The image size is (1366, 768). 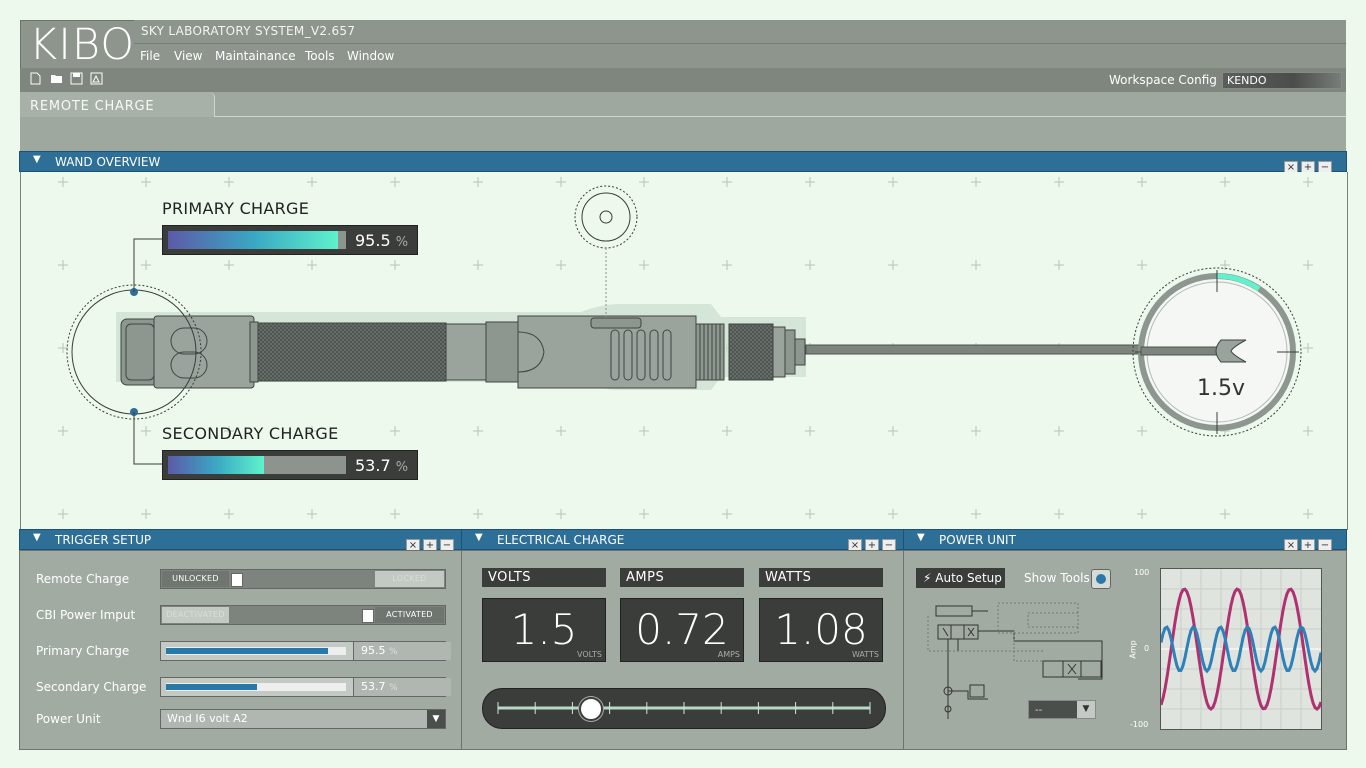 What do you see at coordinates (212, 687) in the screenshot?
I see `secondary-charge-row-fill` at bounding box center [212, 687].